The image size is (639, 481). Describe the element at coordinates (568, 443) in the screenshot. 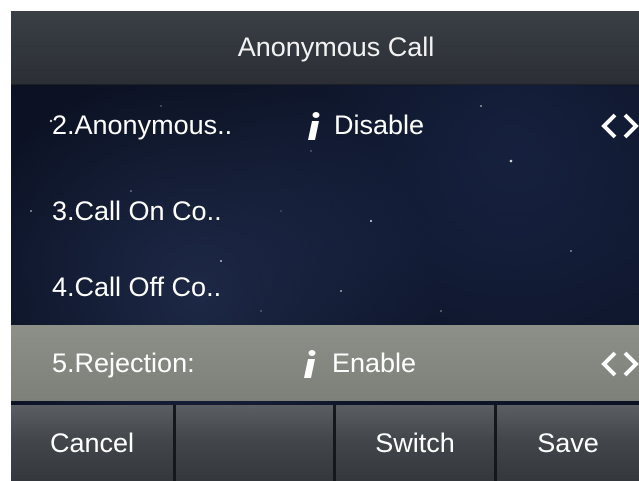

I see `save-button: Save` at that location.